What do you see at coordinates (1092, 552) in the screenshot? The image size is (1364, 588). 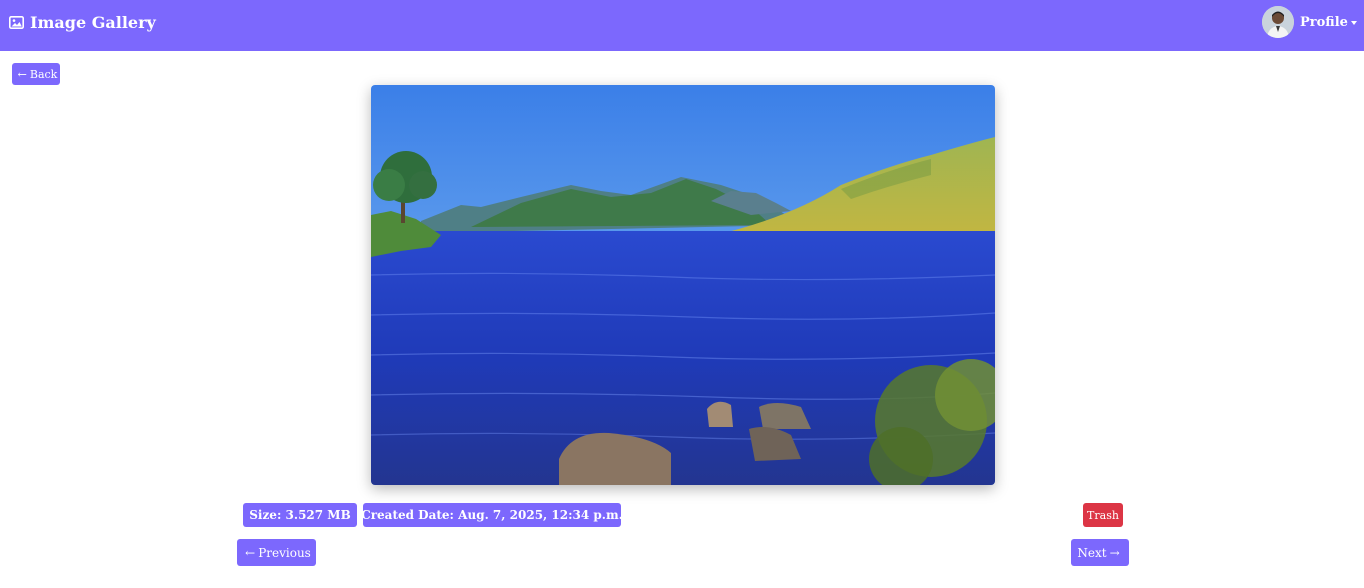 I see `next-button-label: Next` at bounding box center [1092, 552].